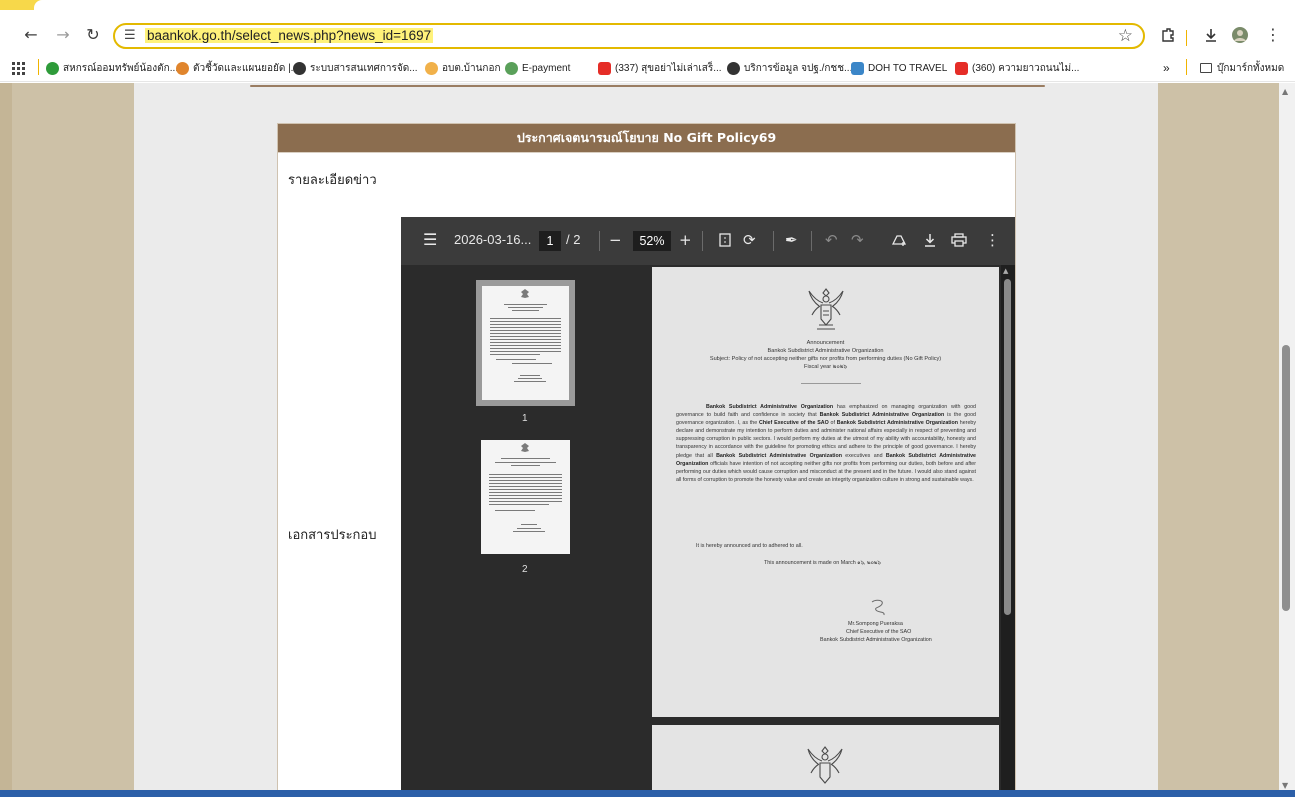  Describe the element at coordinates (63, 35) in the screenshot. I see `forward-arrow-icon: →` at that location.